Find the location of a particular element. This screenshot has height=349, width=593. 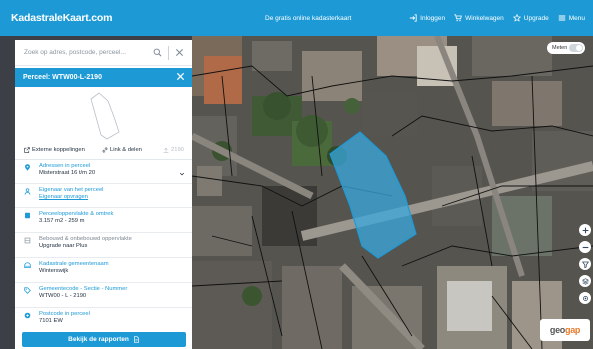

measure-label: Meten is located at coordinates (560, 48).